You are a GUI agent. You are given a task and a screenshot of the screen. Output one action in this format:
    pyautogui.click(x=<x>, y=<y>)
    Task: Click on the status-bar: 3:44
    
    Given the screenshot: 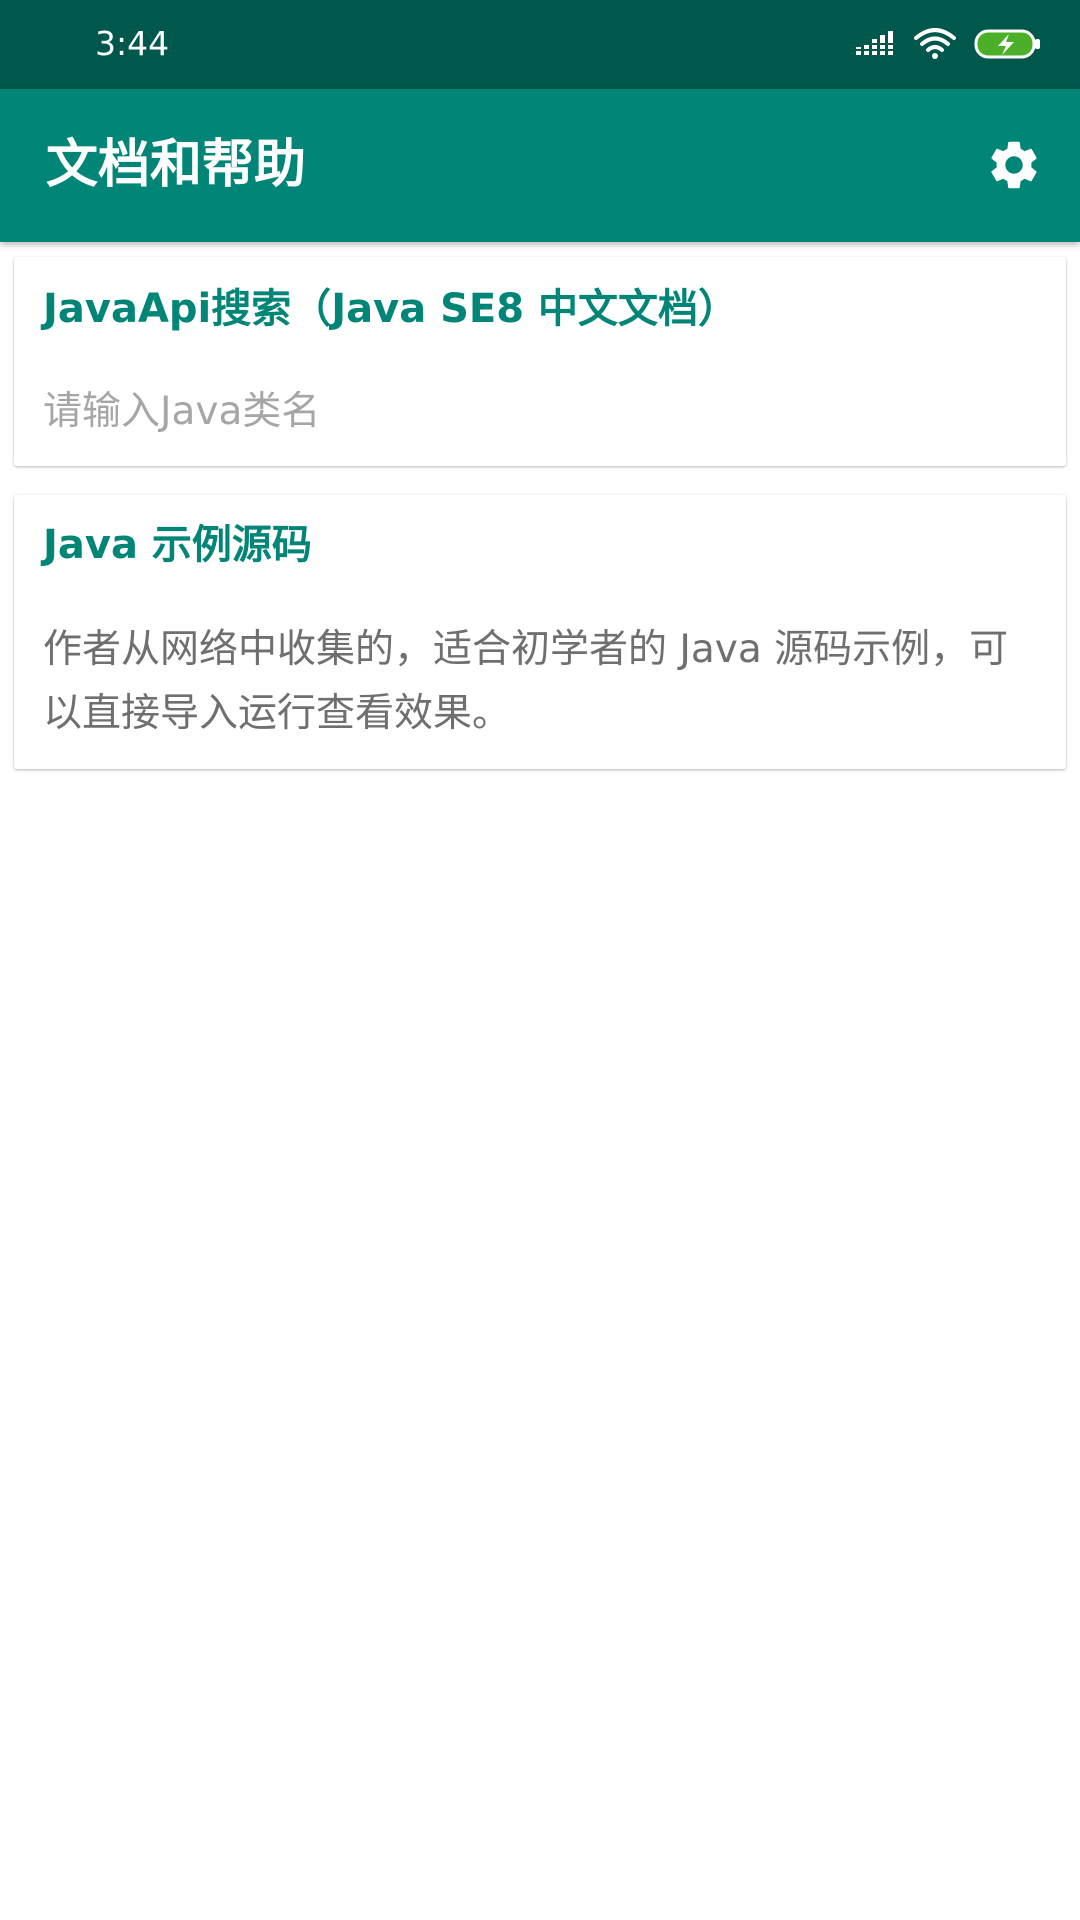 What is the action you would take?
    pyautogui.click(x=540, y=44)
    